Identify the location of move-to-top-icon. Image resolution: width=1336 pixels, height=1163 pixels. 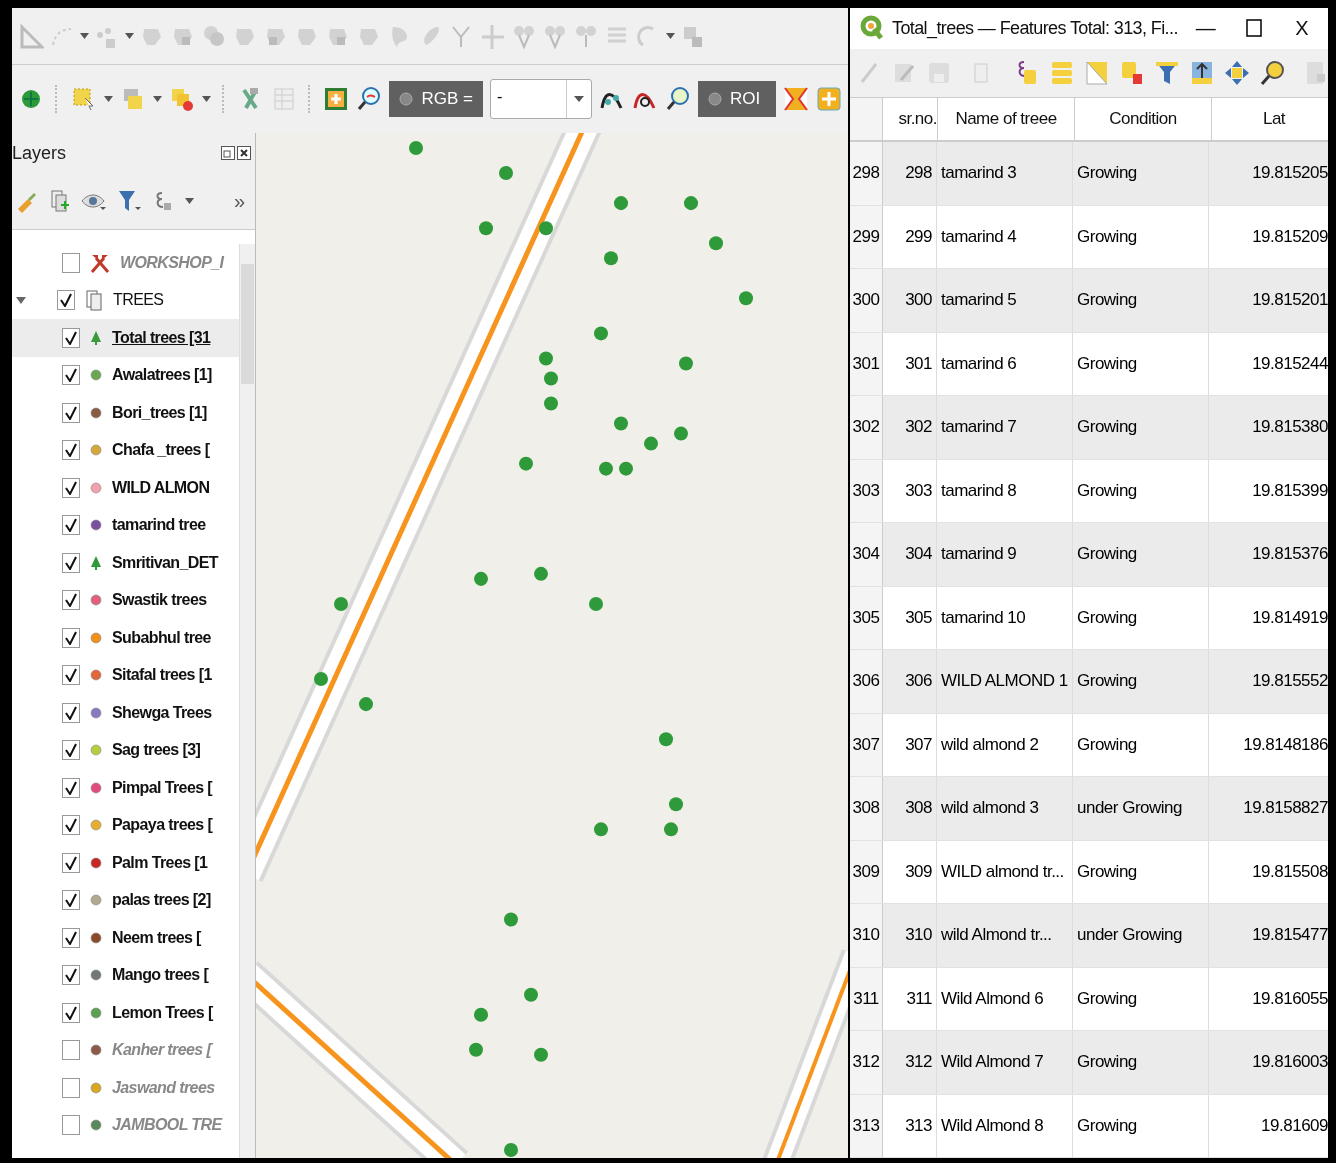
(1202, 72).